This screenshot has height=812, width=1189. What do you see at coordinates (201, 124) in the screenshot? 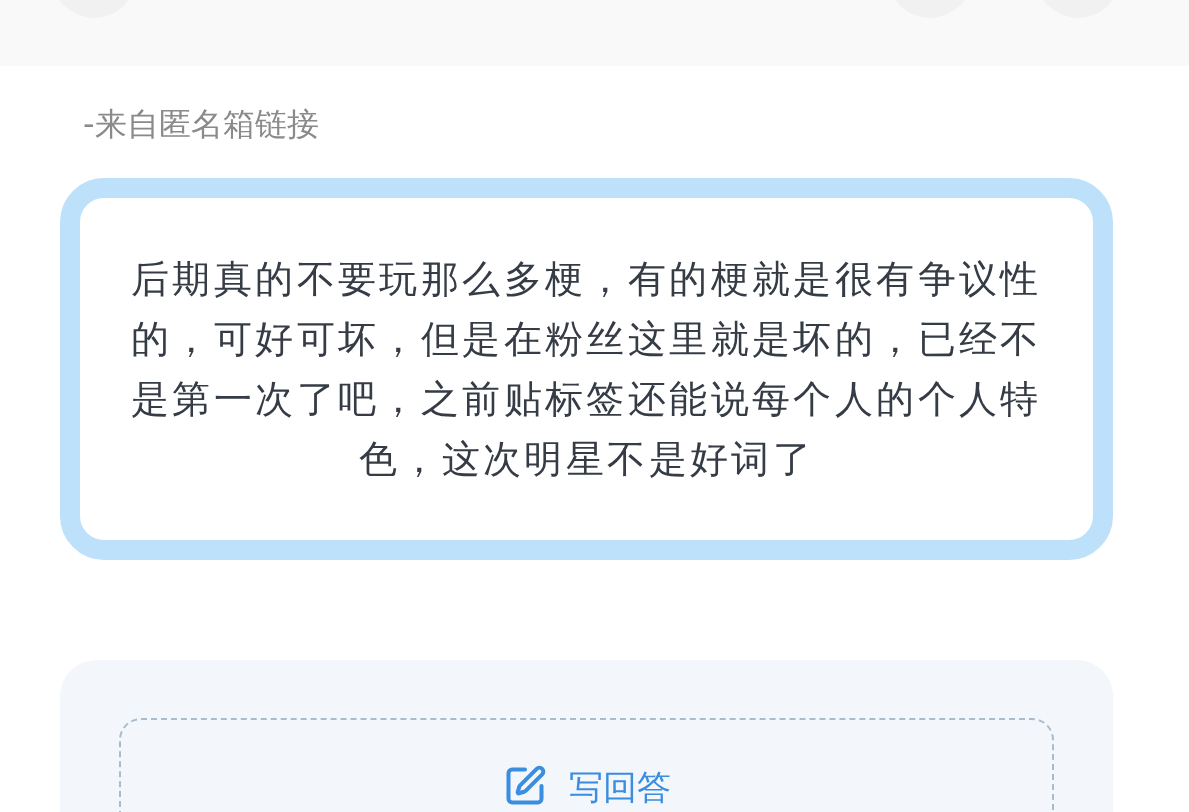
I see `source-label: -来自匿名箱链接` at bounding box center [201, 124].